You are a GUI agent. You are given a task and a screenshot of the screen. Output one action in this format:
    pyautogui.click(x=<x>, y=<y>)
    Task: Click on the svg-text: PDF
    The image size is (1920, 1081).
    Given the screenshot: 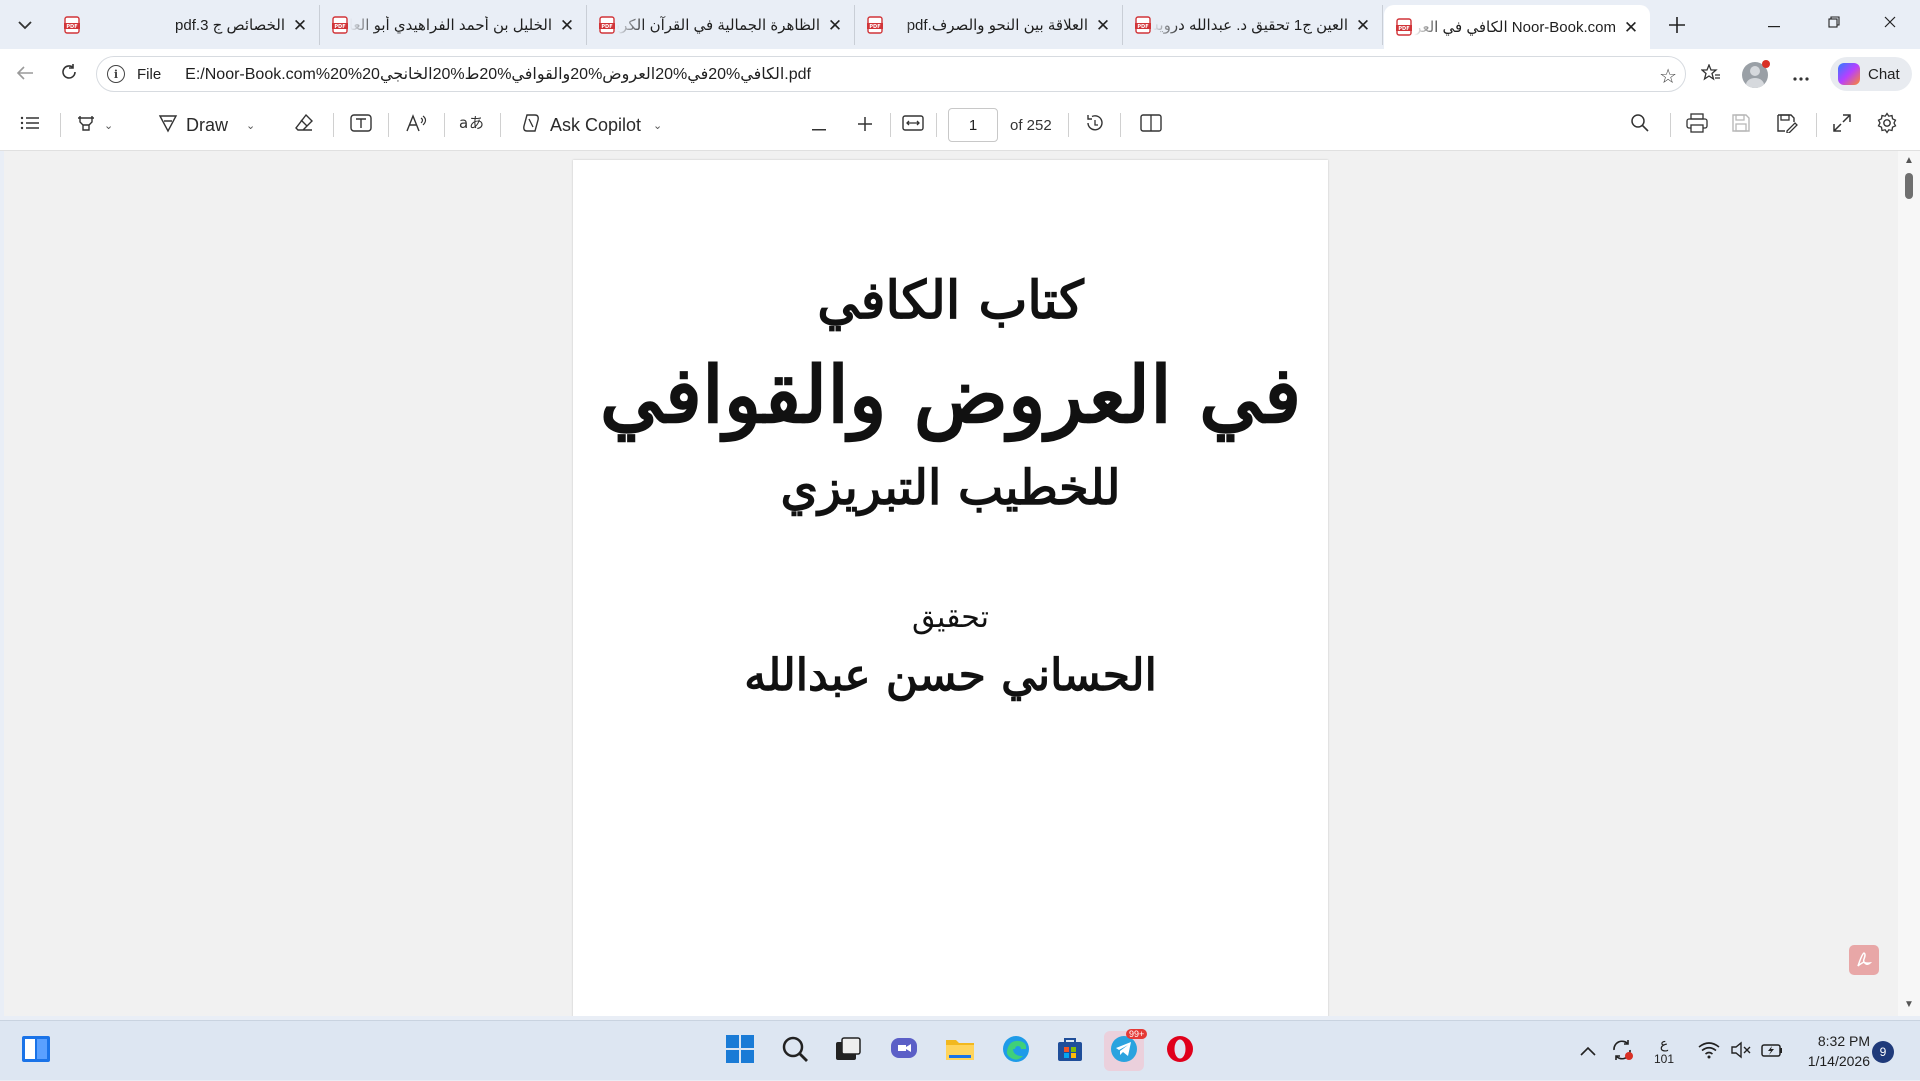 What is the action you would take?
    pyautogui.click(x=1403, y=29)
    